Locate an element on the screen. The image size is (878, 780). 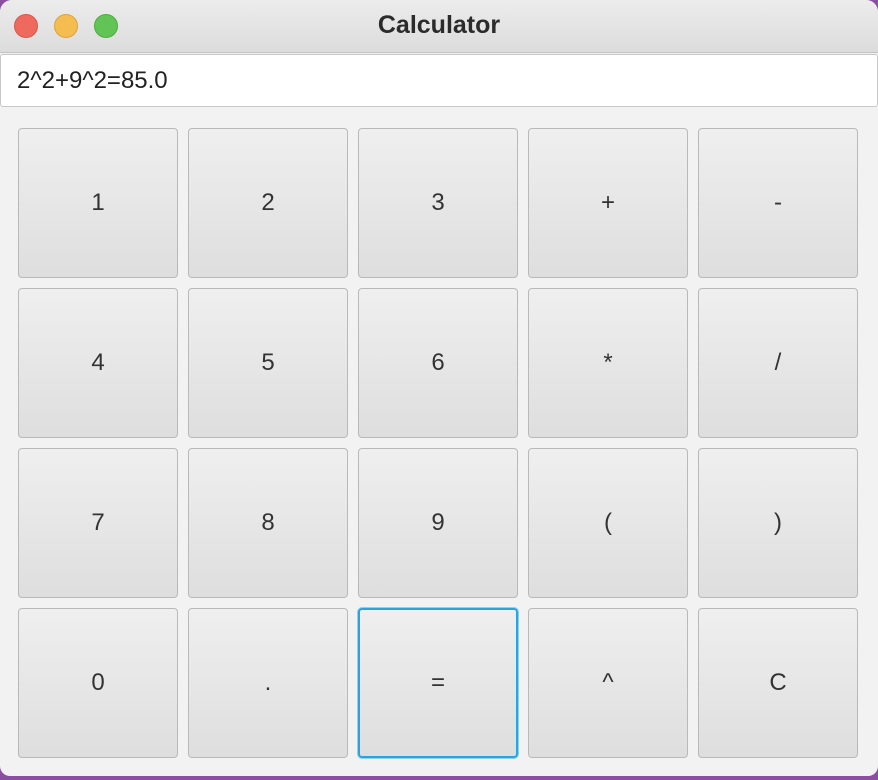
key-equals-button: = is located at coordinates (438, 683).